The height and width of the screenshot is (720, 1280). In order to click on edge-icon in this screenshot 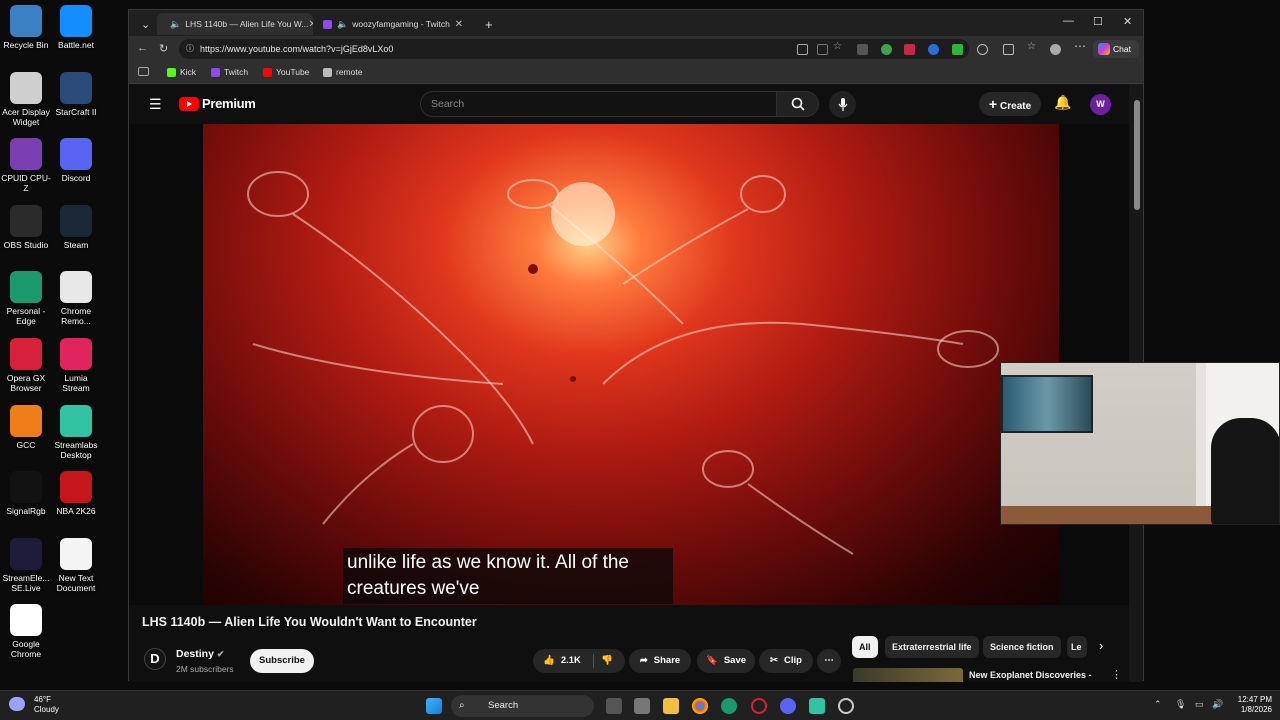, I will do `click(729, 706)`.